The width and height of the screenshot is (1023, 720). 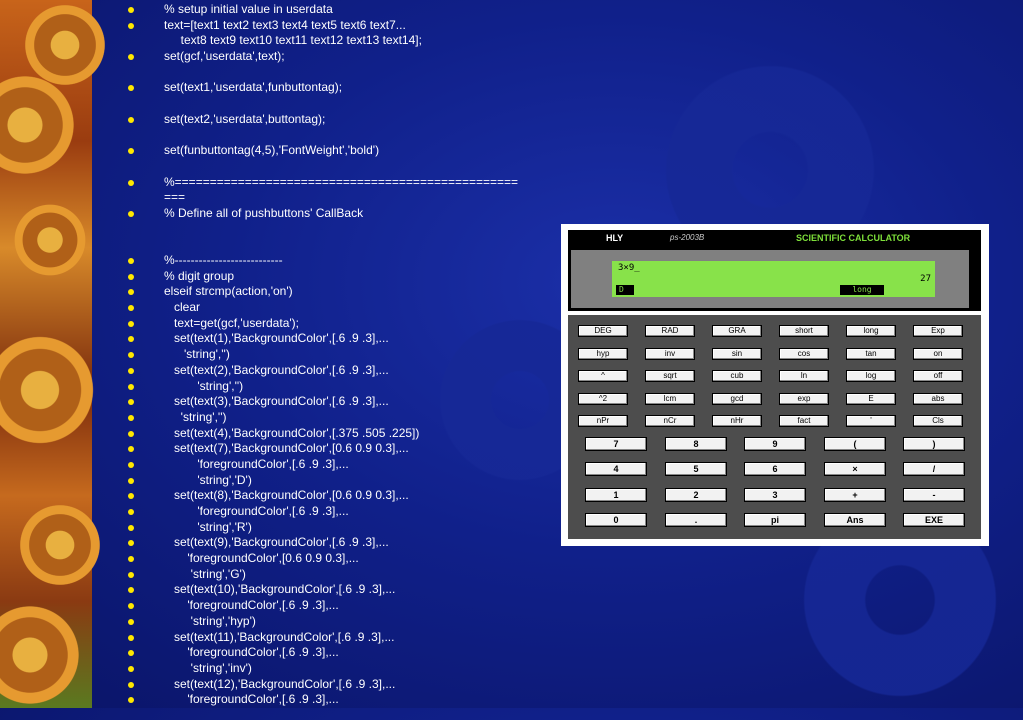 I want to click on digit-key: 6, so click(x=775, y=469).